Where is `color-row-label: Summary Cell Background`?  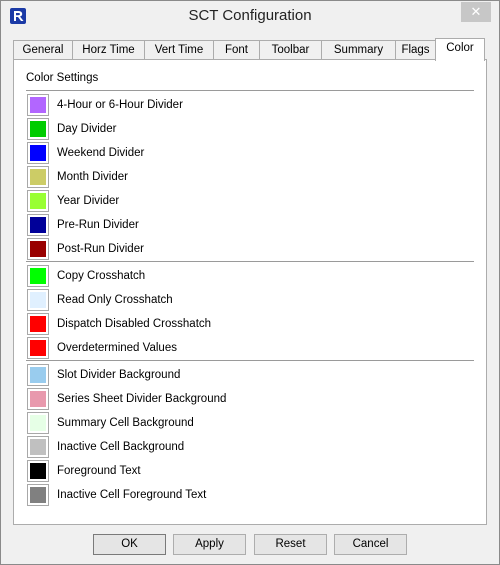
color-row-label: Summary Cell Background is located at coordinates (125, 423).